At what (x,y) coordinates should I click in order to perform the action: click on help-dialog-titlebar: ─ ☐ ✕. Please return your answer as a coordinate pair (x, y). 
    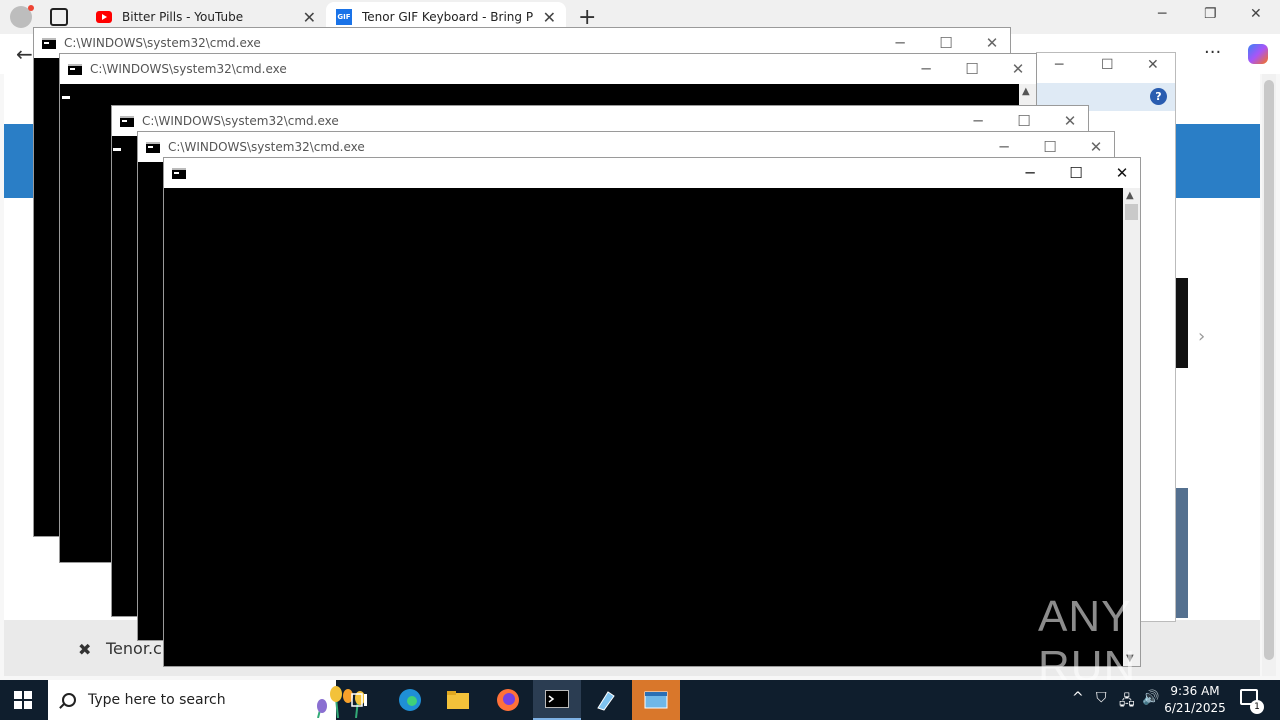
    Looking at the image, I should click on (1106, 68).